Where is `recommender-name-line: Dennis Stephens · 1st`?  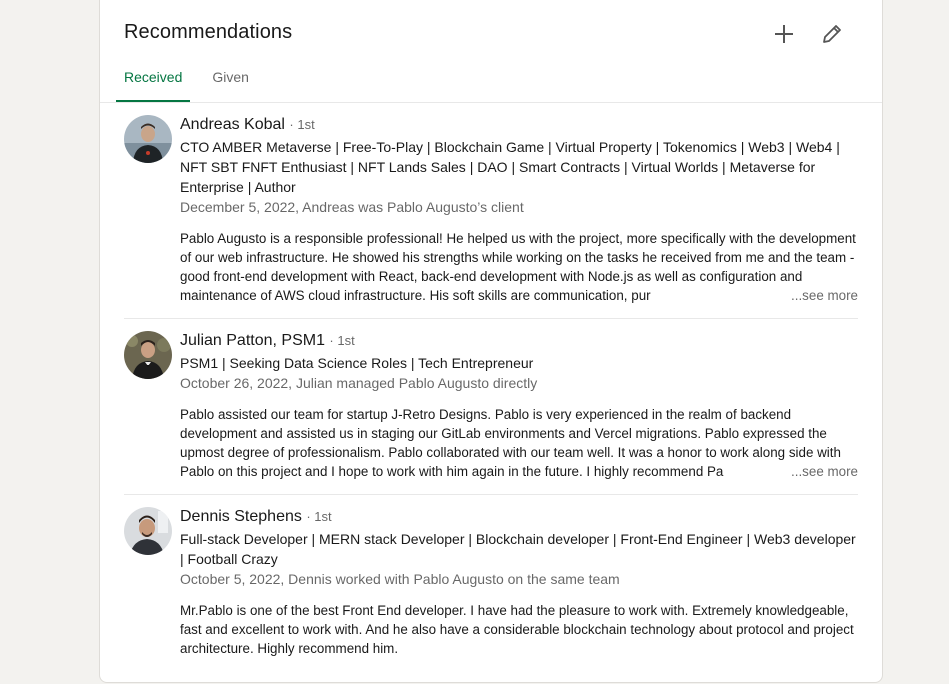 recommender-name-line: Dennis Stephens · 1st is located at coordinates (519, 518).